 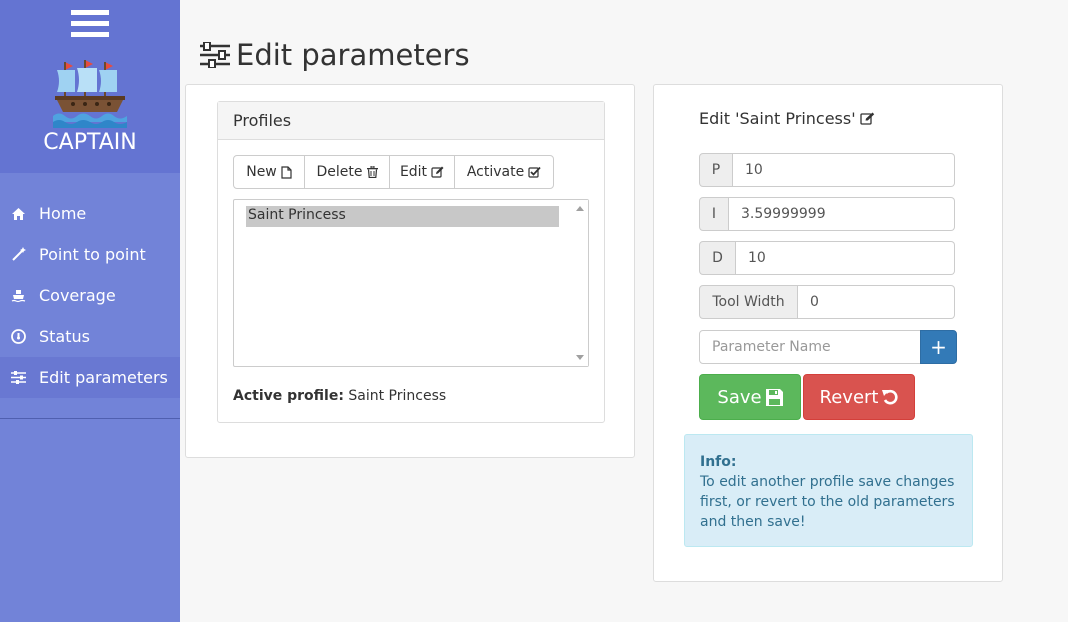 I want to click on hamburger-menu-icon, so click(x=90, y=26).